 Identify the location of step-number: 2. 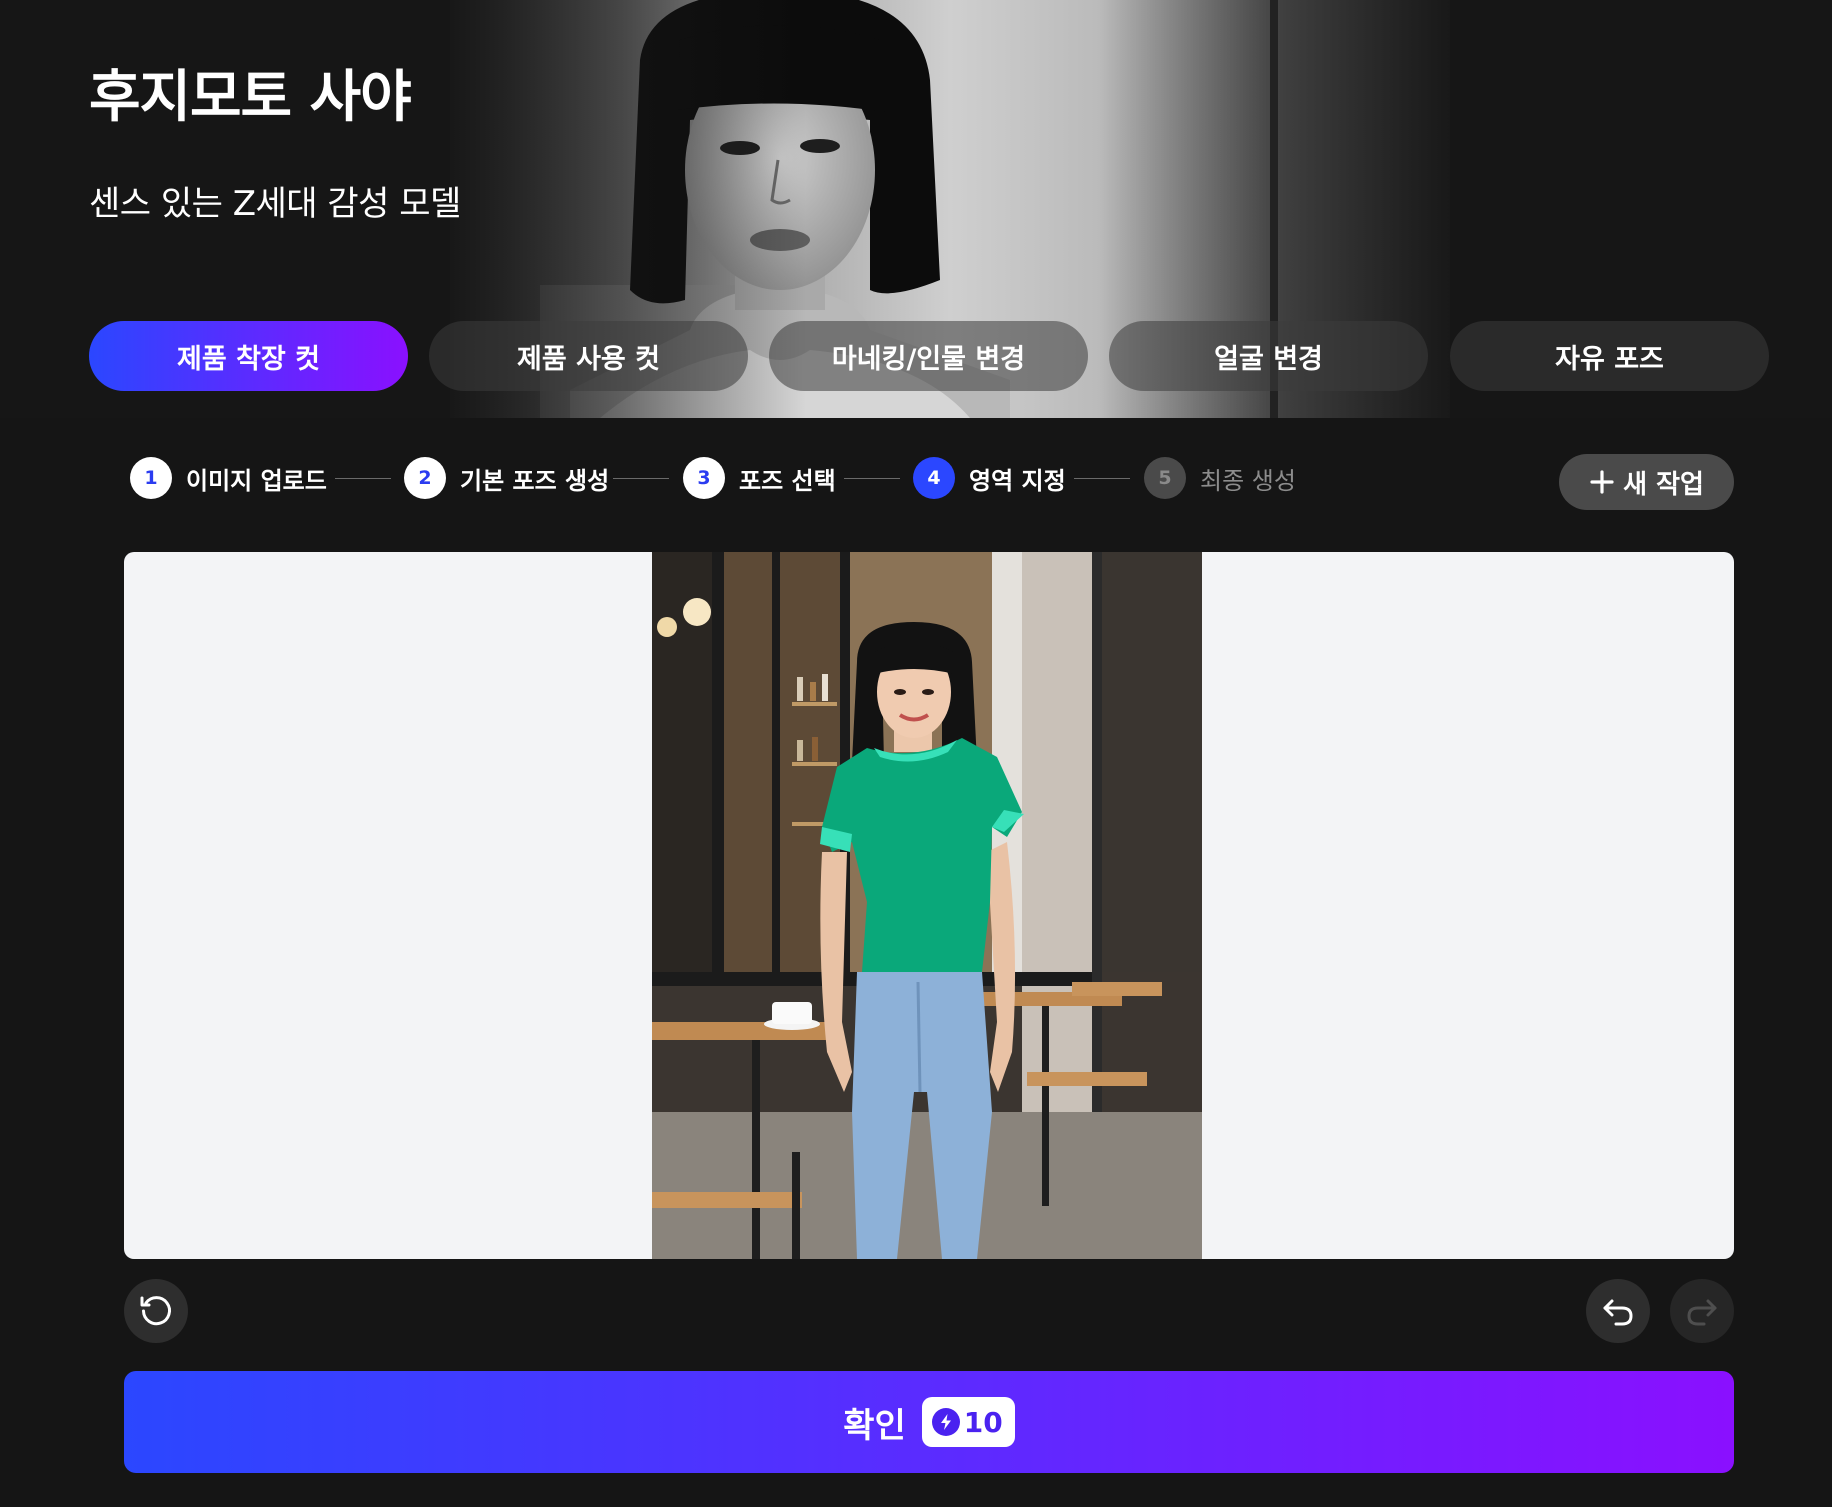
(425, 478).